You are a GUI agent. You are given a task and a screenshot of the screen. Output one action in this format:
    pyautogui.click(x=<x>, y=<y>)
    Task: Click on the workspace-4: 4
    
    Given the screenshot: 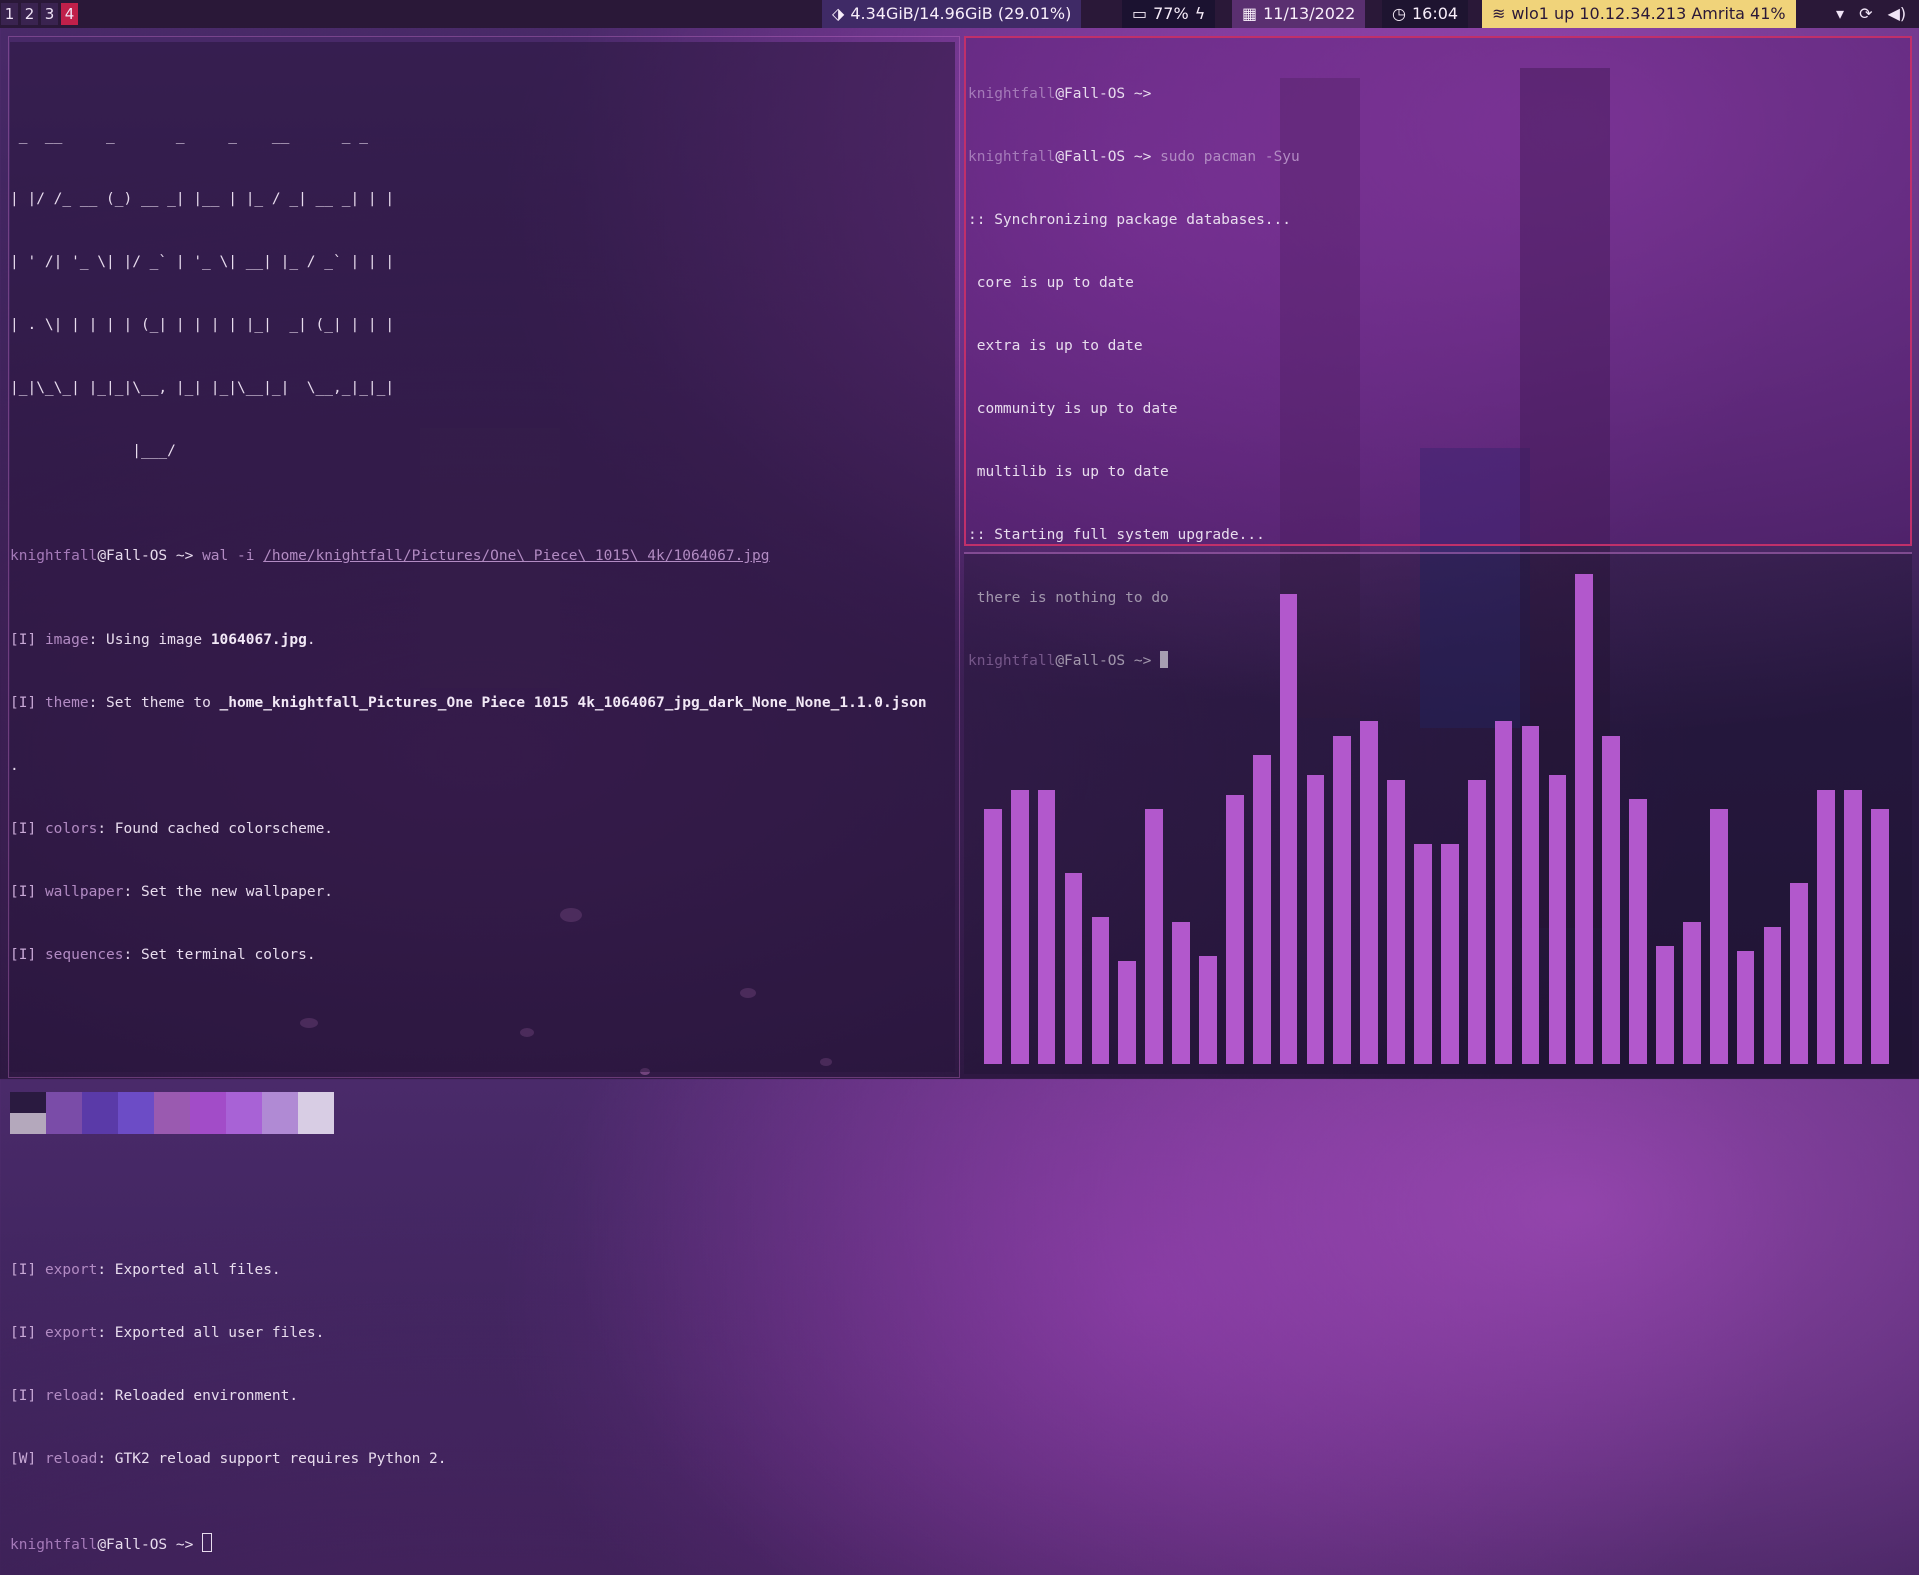 What is the action you would take?
    pyautogui.click(x=69, y=14)
    